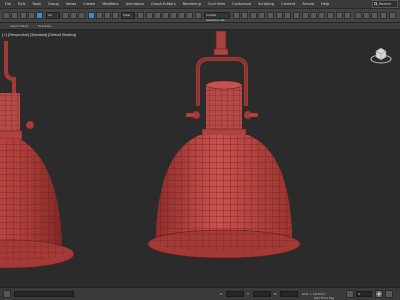 Image resolution: width=400 pixels, height=300 pixels. Describe the element at coordinates (321, 15) in the screenshot. I see `render-production-button` at that location.